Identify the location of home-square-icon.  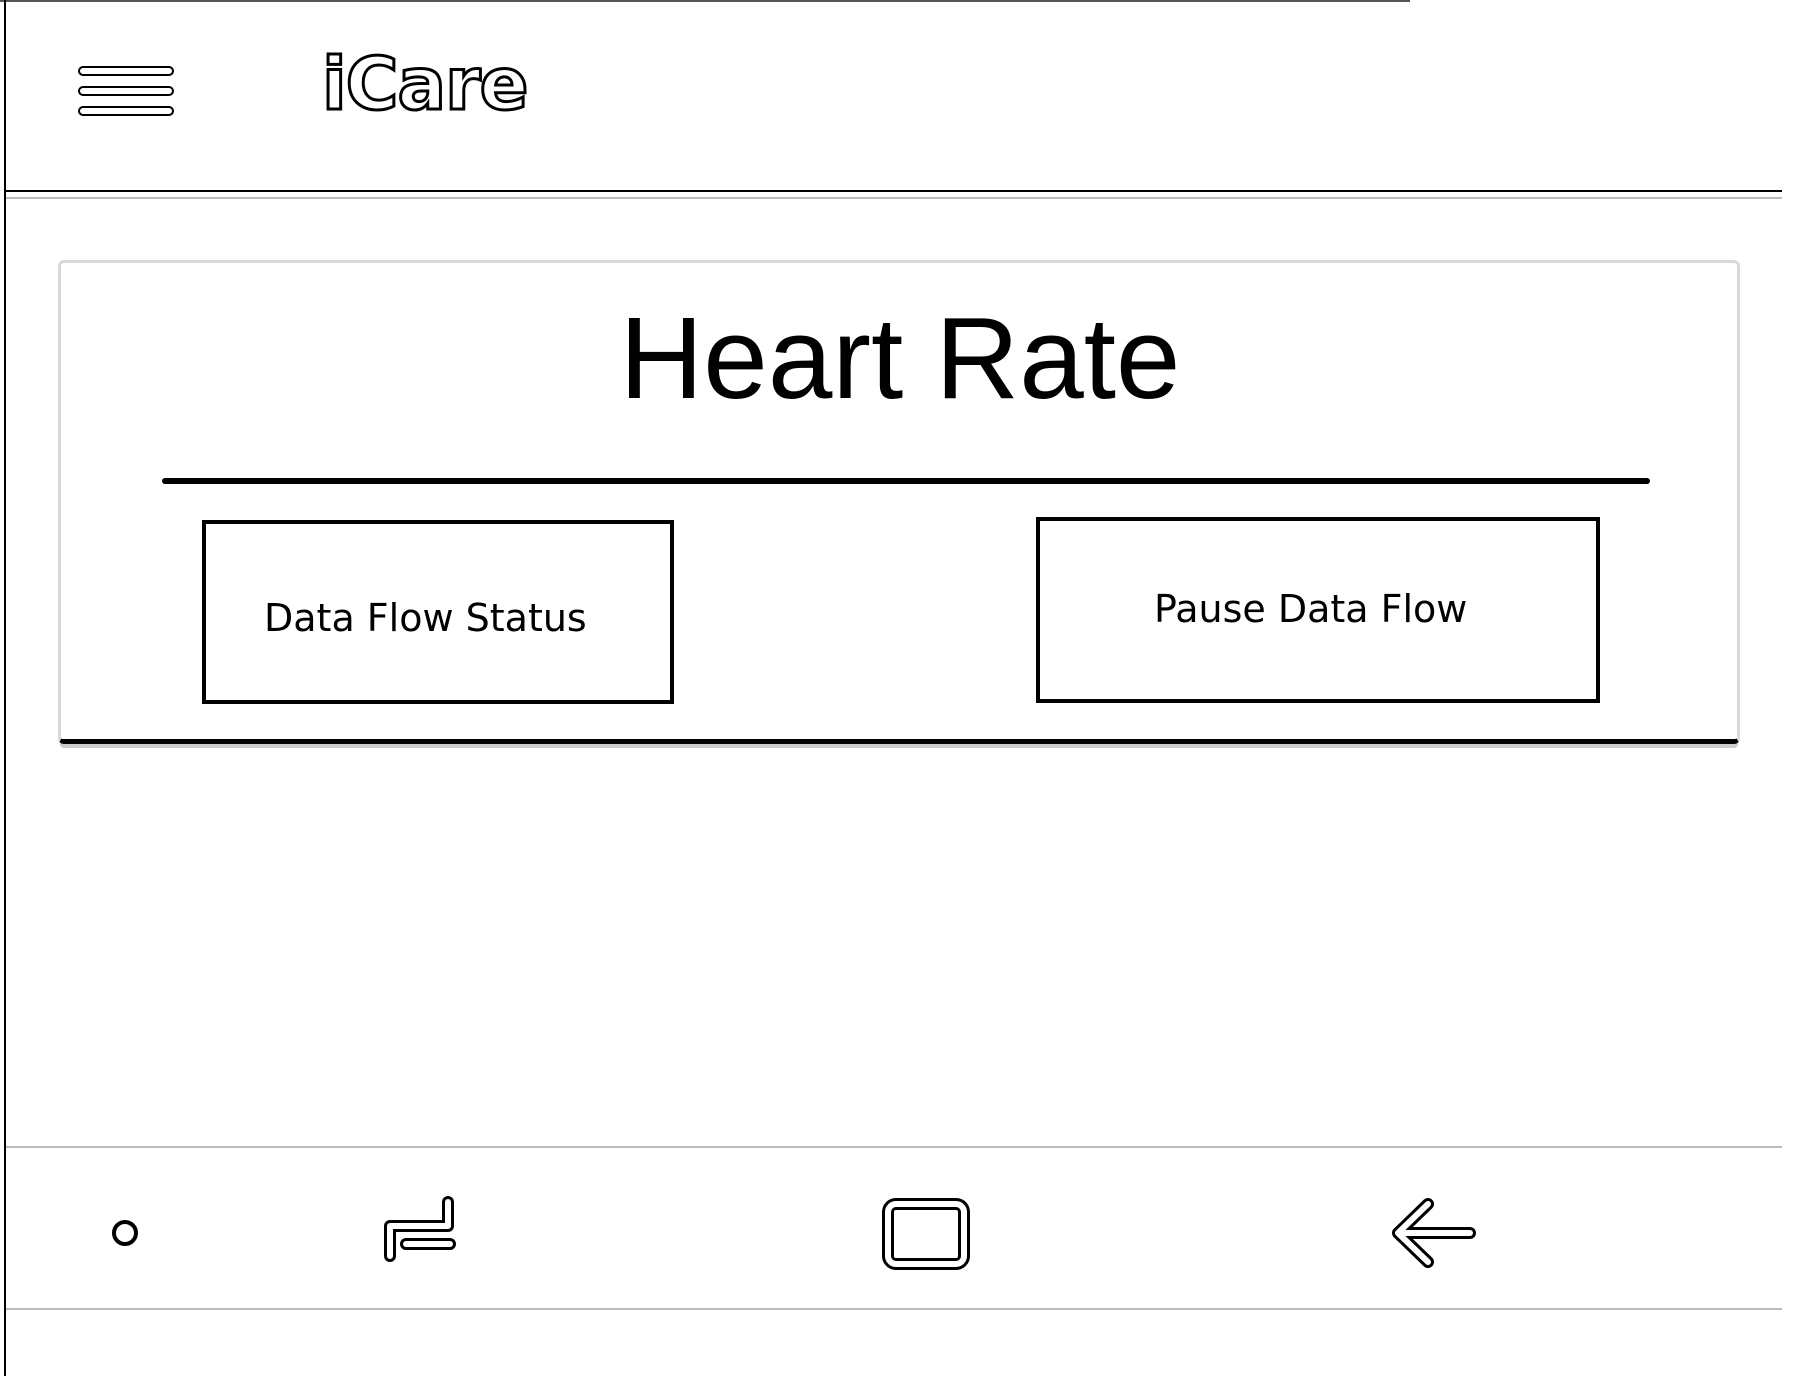
(926, 1234).